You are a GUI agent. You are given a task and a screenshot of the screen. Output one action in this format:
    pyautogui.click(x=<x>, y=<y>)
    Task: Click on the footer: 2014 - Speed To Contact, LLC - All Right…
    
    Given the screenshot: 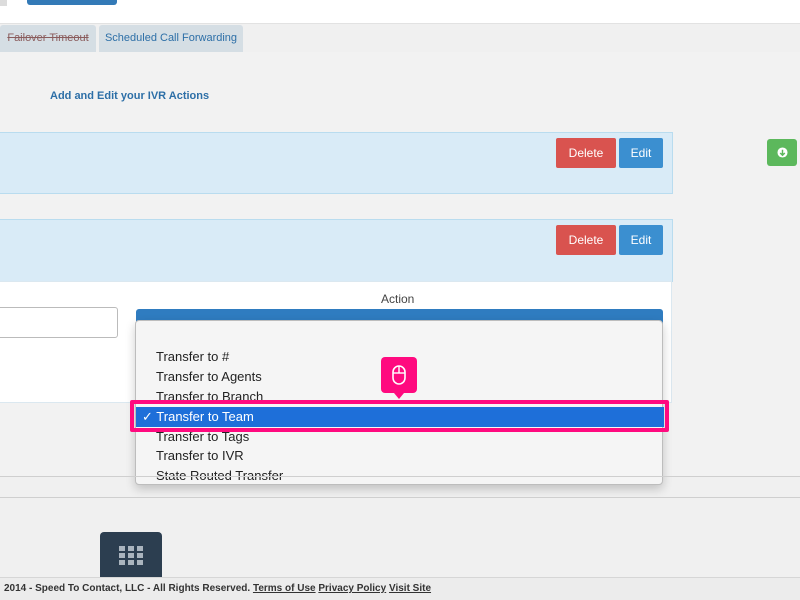 What is the action you would take?
    pyautogui.click(x=400, y=588)
    